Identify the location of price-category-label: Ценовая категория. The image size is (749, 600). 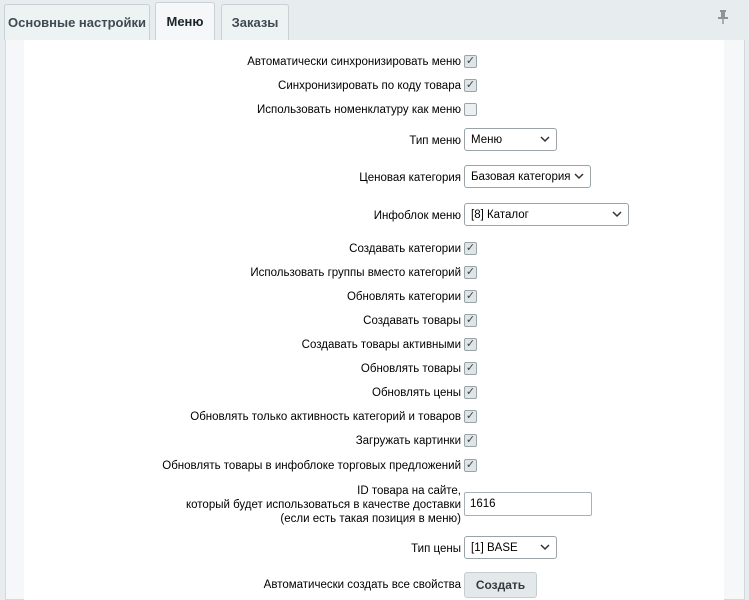
(410, 178).